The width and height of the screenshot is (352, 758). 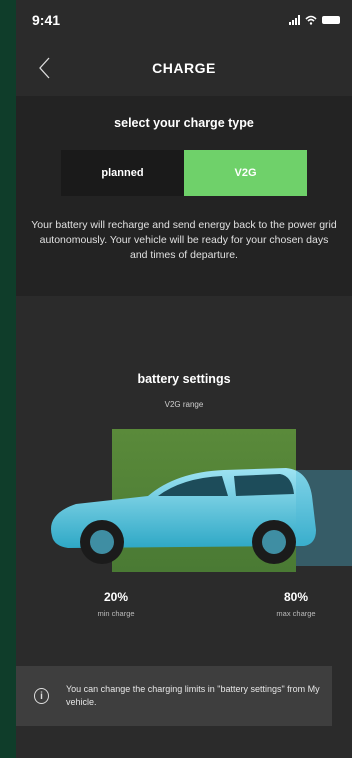 I want to click on nav-bar: CHARGE, so click(x=184, y=68).